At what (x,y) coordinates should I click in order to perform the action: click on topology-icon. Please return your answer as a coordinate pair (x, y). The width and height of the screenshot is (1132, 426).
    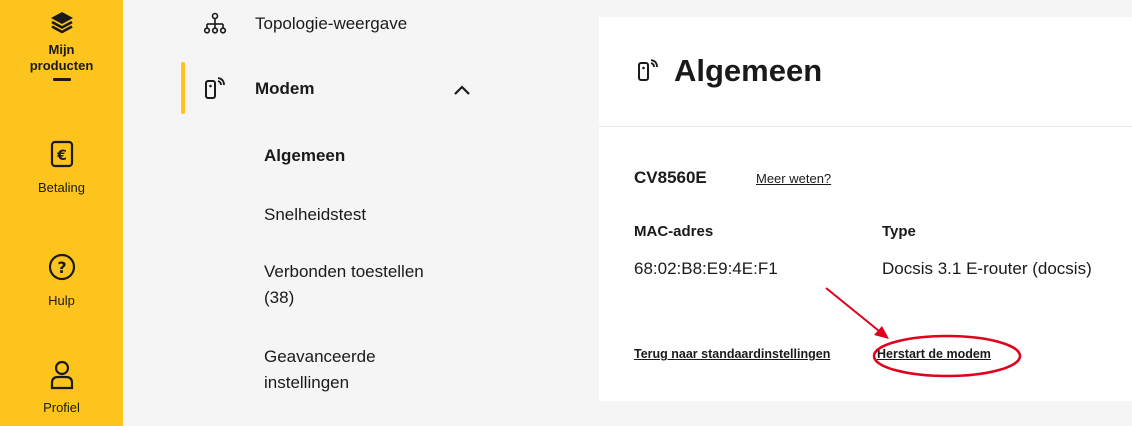
    Looking at the image, I should click on (215, 23).